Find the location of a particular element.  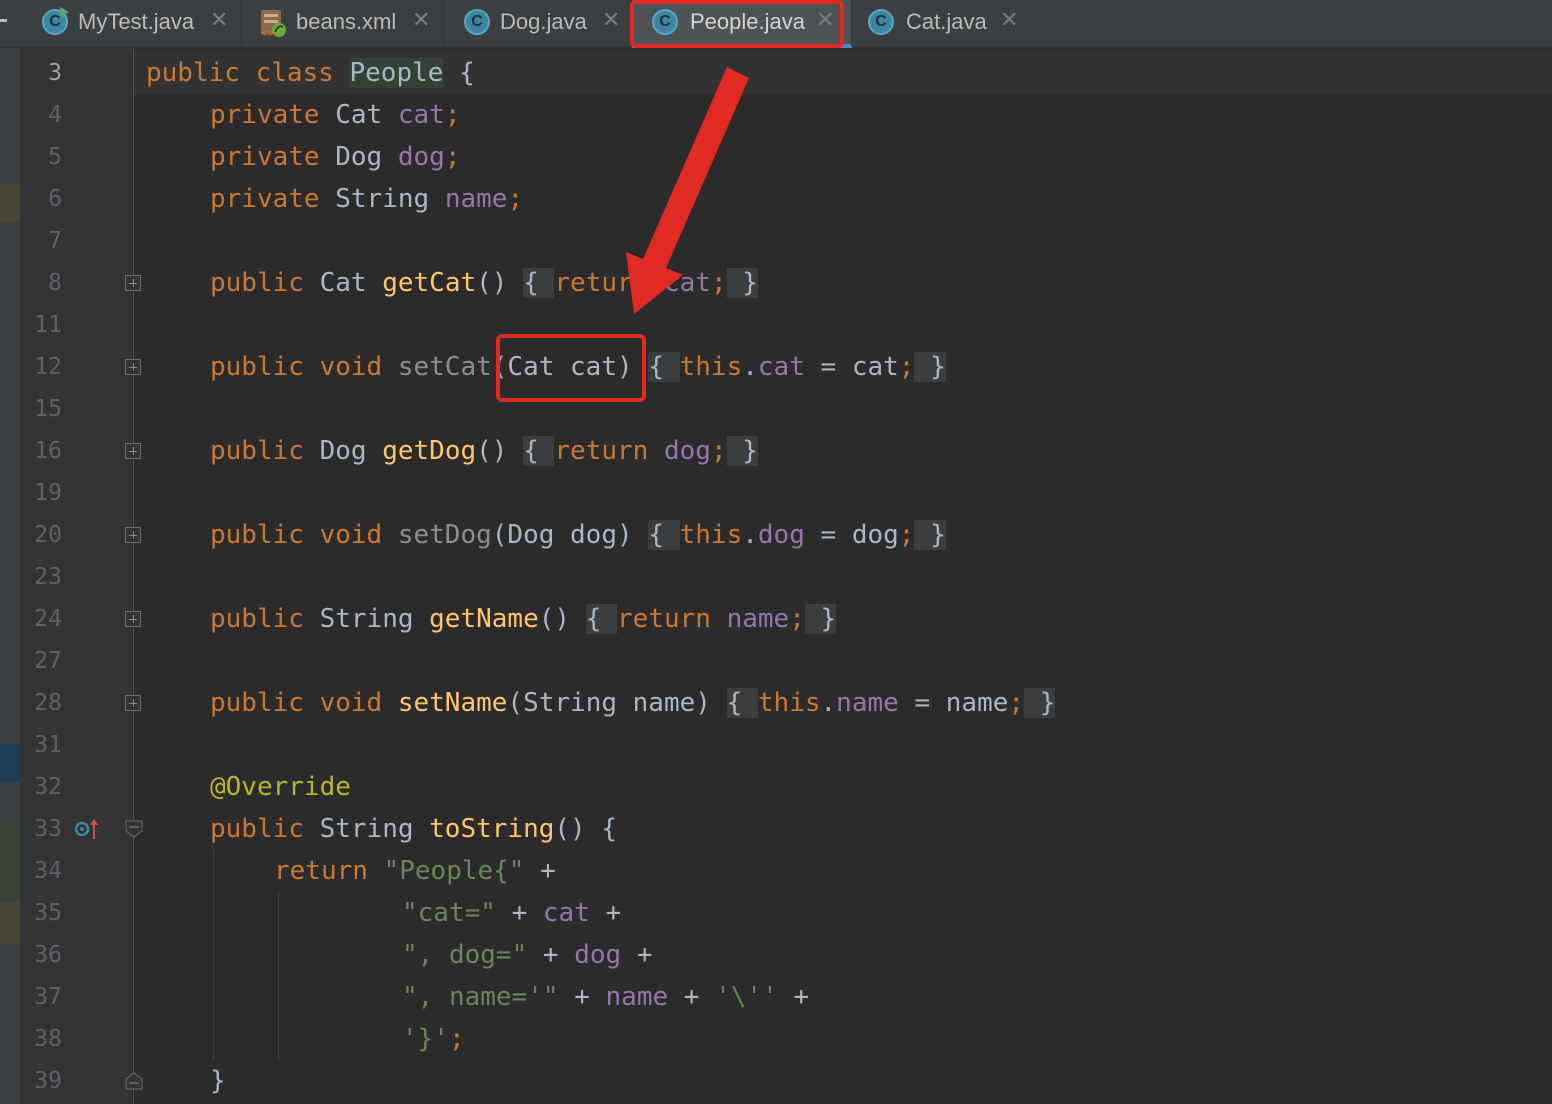

code-line-35: "cat=" + cat + is located at coordinates (512, 913).